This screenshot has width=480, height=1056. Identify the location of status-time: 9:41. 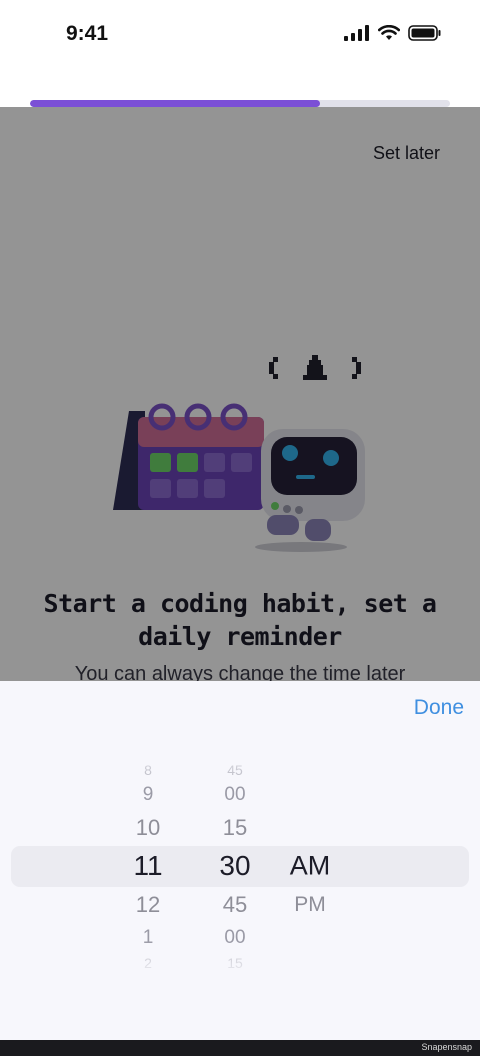
(87, 33).